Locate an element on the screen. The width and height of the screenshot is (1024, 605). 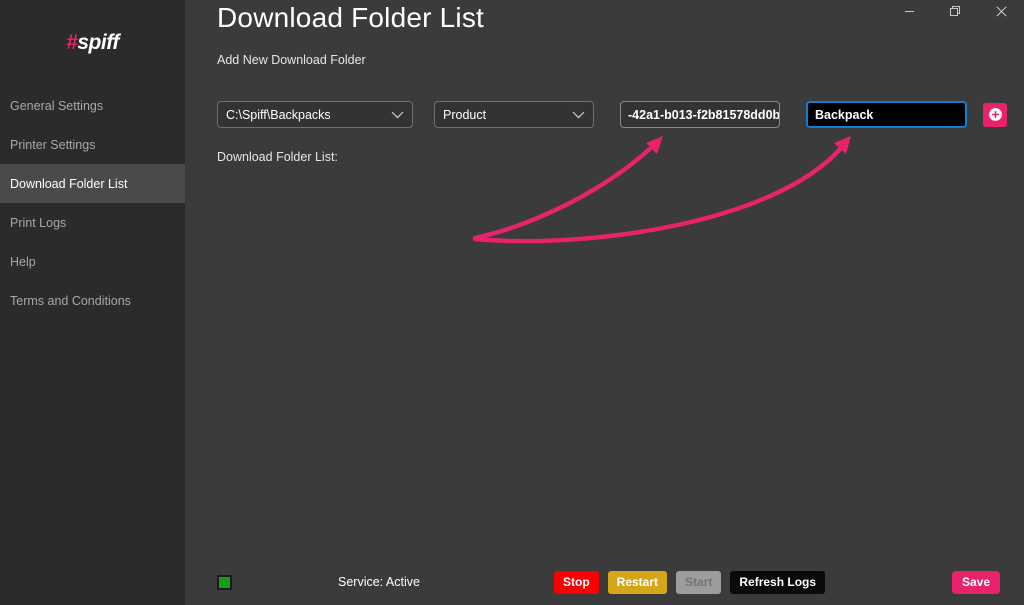
stop-button: Stop is located at coordinates (576, 582).